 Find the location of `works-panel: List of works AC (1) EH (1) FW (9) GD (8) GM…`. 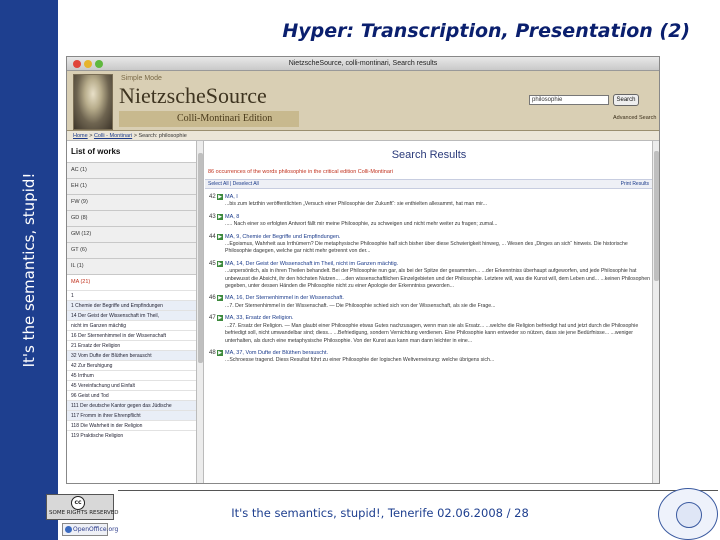

works-panel: List of works AC (1) EH (1) FW (9) GD (8) GM… is located at coordinates (132, 312).